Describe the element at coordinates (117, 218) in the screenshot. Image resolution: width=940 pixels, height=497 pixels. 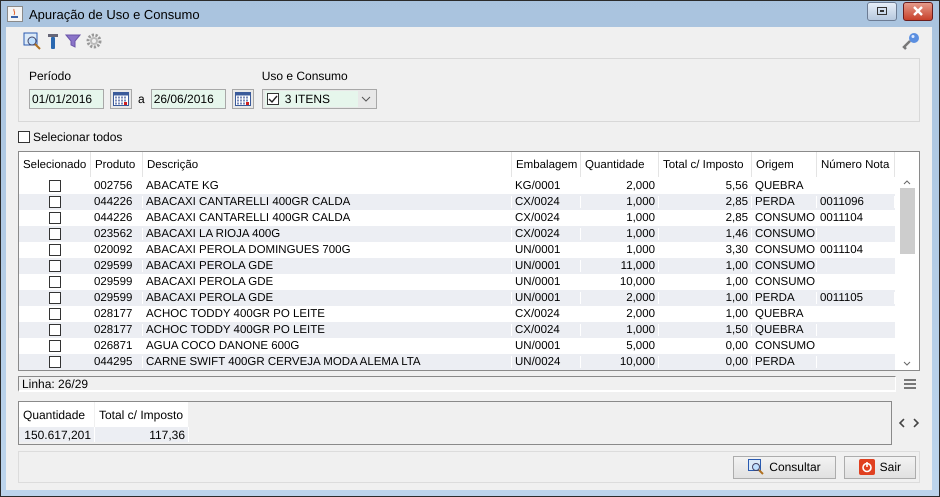
I see `table-cell: 044226` at that location.